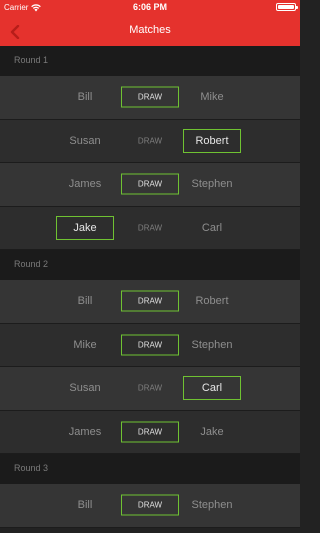 The width and height of the screenshot is (320, 533). What do you see at coordinates (150, 265) in the screenshot?
I see `round-header: Round 2` at bounding box center [150, 265].